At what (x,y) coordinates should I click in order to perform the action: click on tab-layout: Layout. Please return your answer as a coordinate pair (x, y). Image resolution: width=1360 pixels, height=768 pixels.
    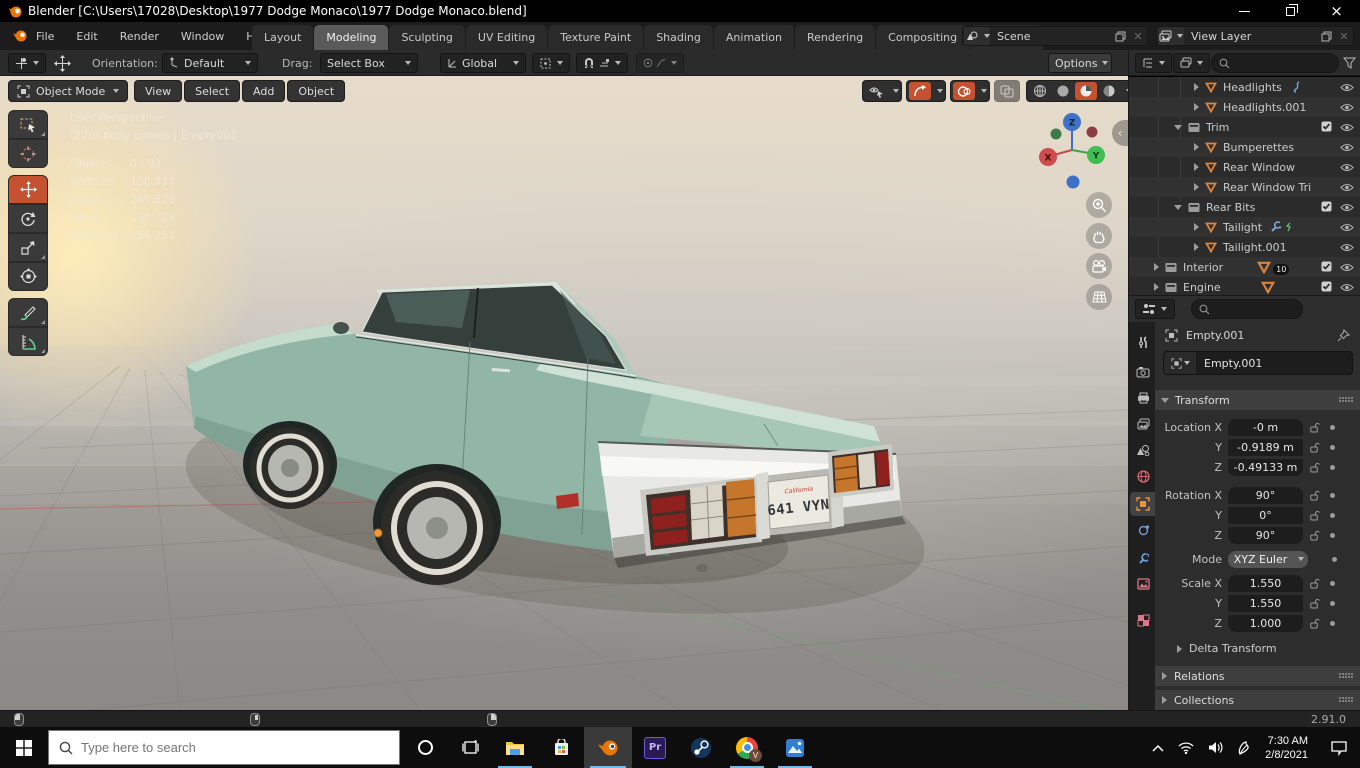
    Looking at the image, I should click on (283, 37).